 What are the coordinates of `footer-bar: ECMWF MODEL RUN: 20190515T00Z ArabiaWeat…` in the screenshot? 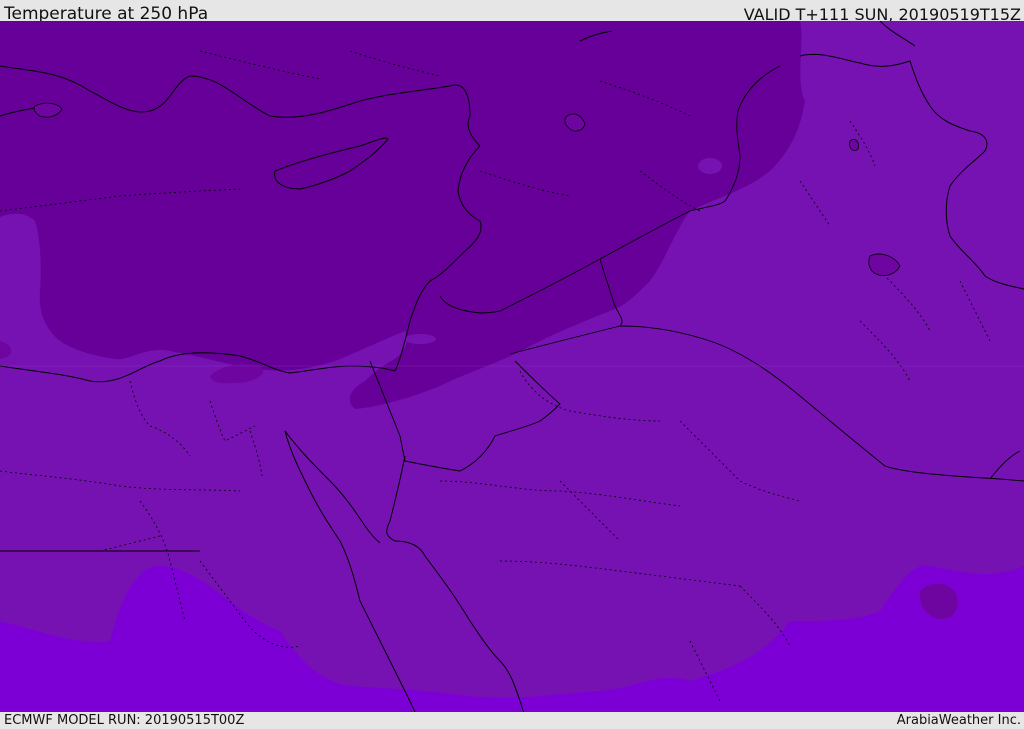 It's located at (512, 720).